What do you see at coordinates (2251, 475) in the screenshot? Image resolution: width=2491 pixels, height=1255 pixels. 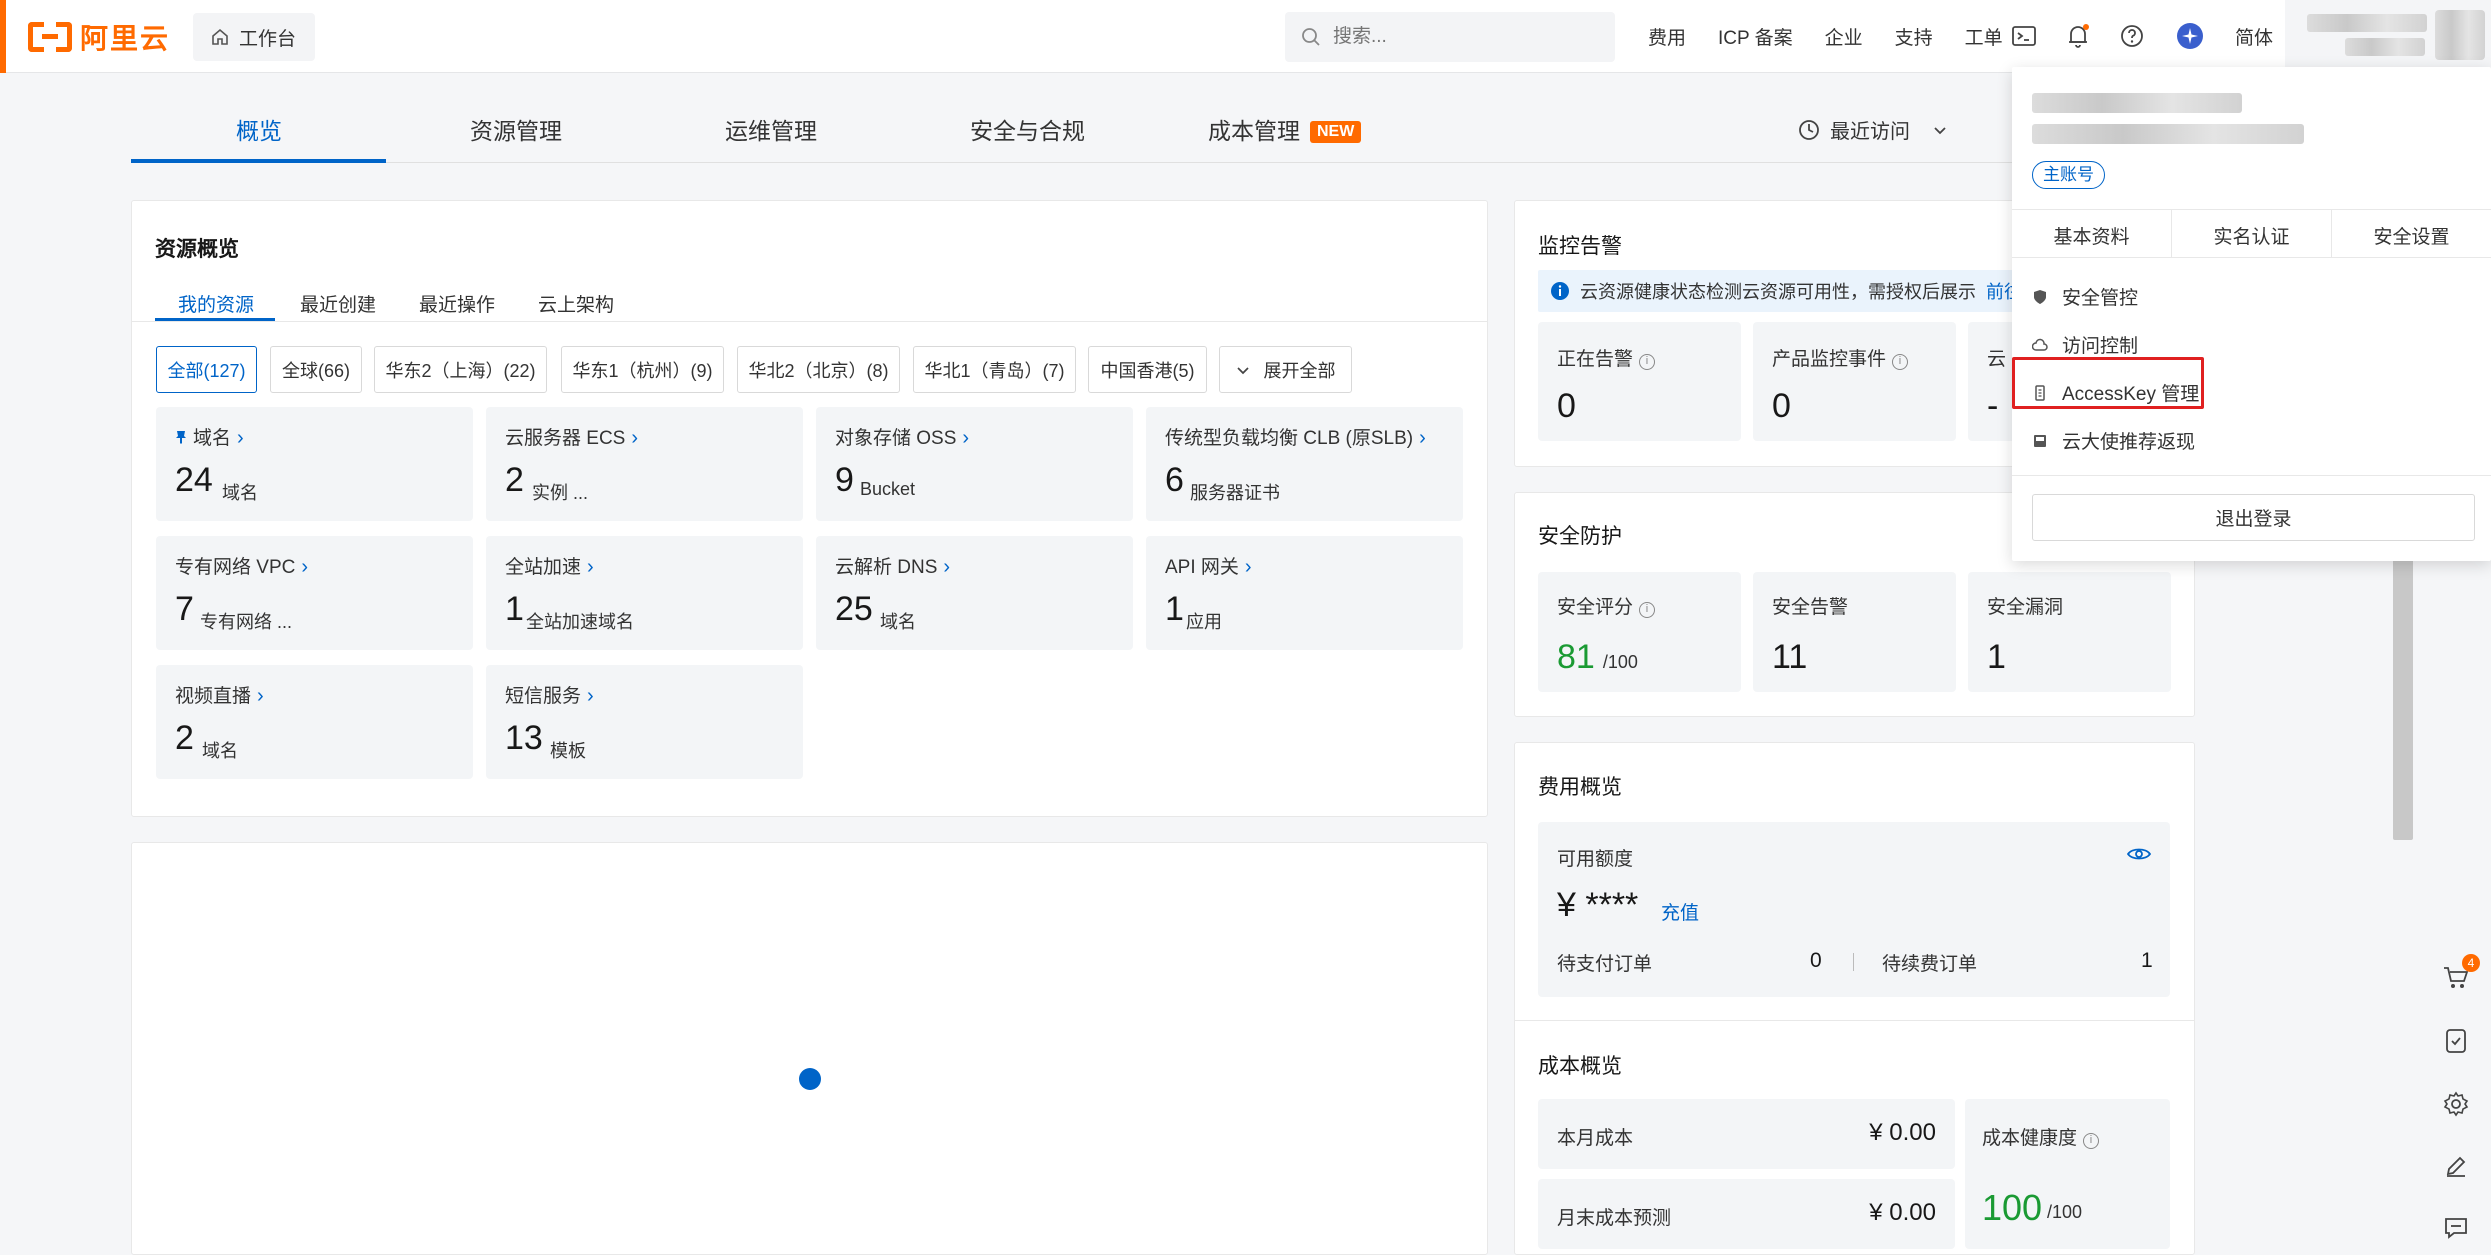 I see `dropdown-divider` at bounding box center [2251, 475].